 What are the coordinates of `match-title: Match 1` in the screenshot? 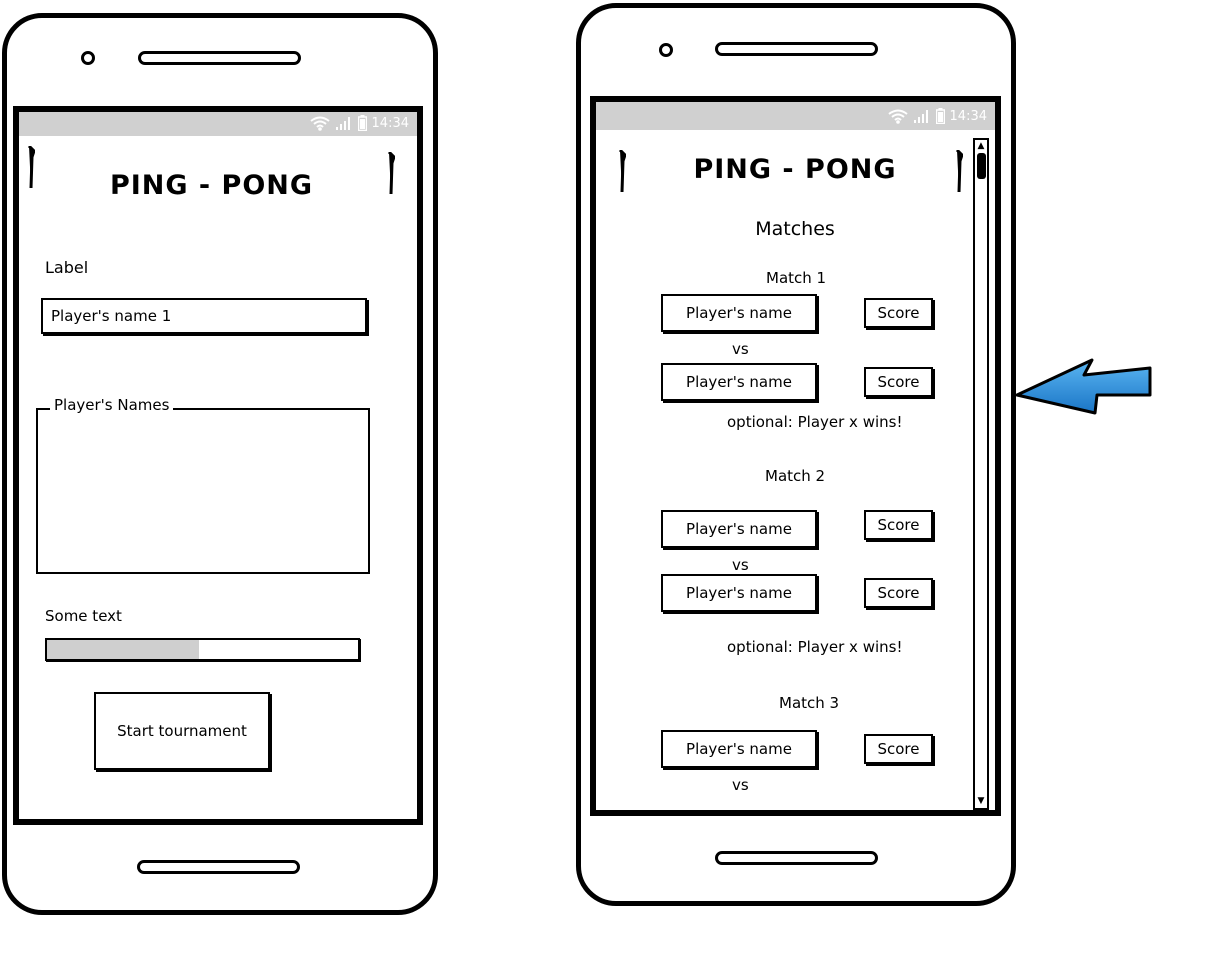 It's located at (796, 278).